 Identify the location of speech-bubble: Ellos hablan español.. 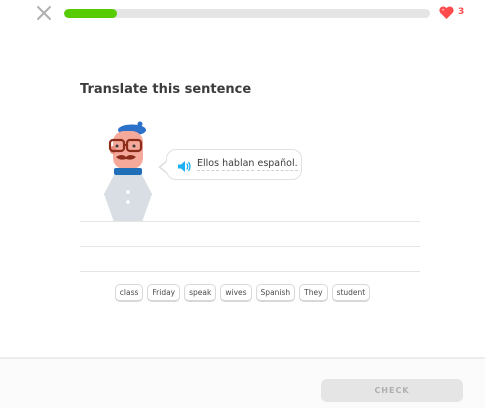
(230, 164).